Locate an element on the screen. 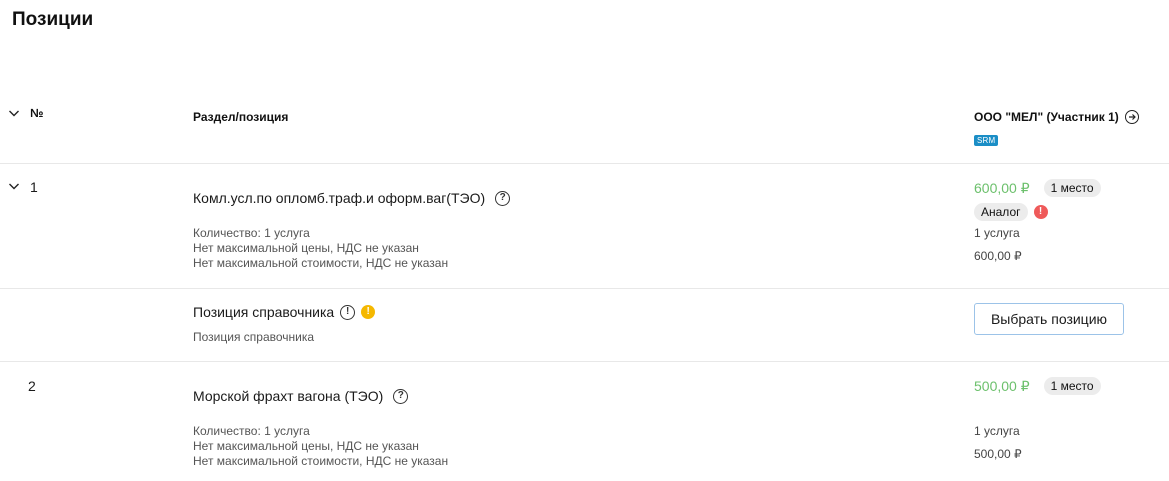 The height and width of the screenshot is (481, 1169). reference-title: Позиция справочника ! ! is located at coordinates (284, 312).